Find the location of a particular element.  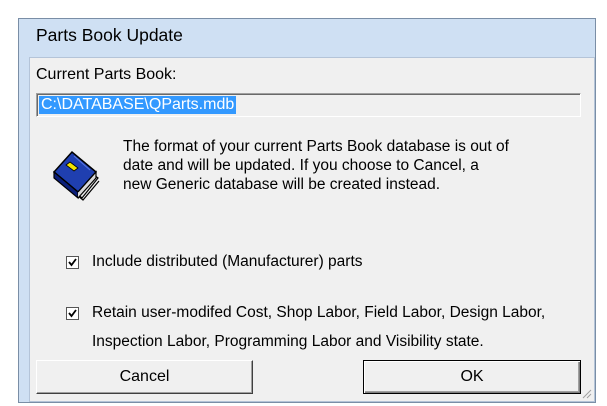

book-icon is located at coordinates (75, 176).